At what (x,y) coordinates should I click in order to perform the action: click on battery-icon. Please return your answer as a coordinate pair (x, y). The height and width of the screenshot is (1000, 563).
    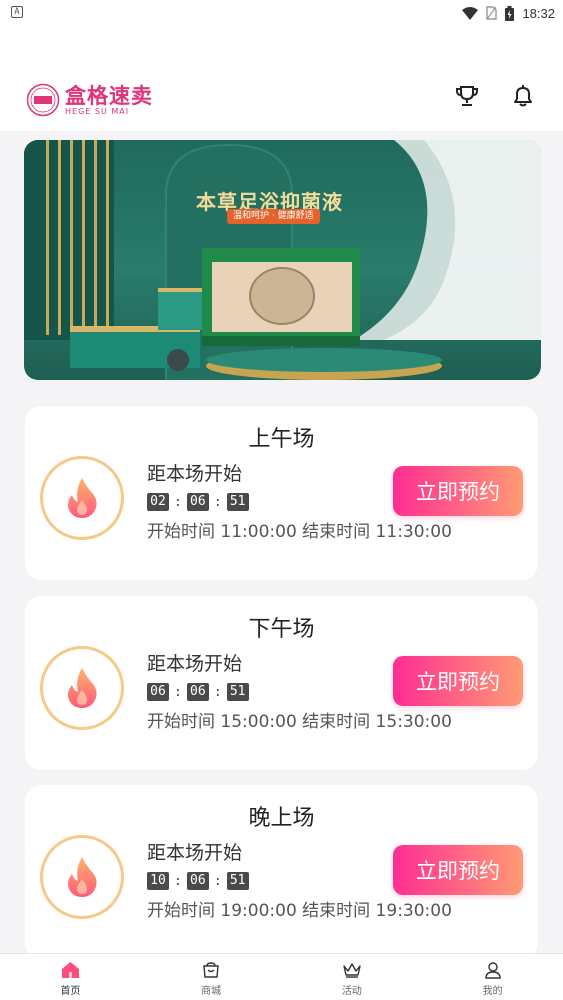
    Looking at the image, I should click on (510, 13).